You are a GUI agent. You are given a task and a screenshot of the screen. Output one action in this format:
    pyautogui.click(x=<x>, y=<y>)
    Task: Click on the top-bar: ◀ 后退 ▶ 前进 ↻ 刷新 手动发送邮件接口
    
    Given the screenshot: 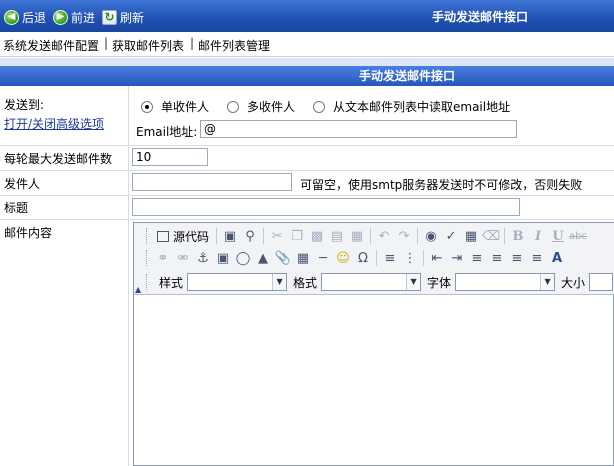 What is the action you would take?
    pyautogui.click(x=307, y=16)
    